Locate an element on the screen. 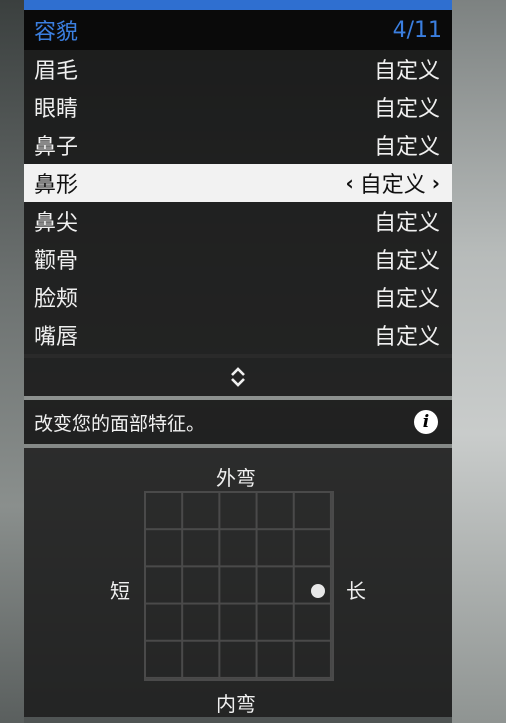 The width and height of the screenshot is (506, 723). menu-item-nose-shape: 鼻形 ‹ 自定义 › is located at coordinates (238, 183).